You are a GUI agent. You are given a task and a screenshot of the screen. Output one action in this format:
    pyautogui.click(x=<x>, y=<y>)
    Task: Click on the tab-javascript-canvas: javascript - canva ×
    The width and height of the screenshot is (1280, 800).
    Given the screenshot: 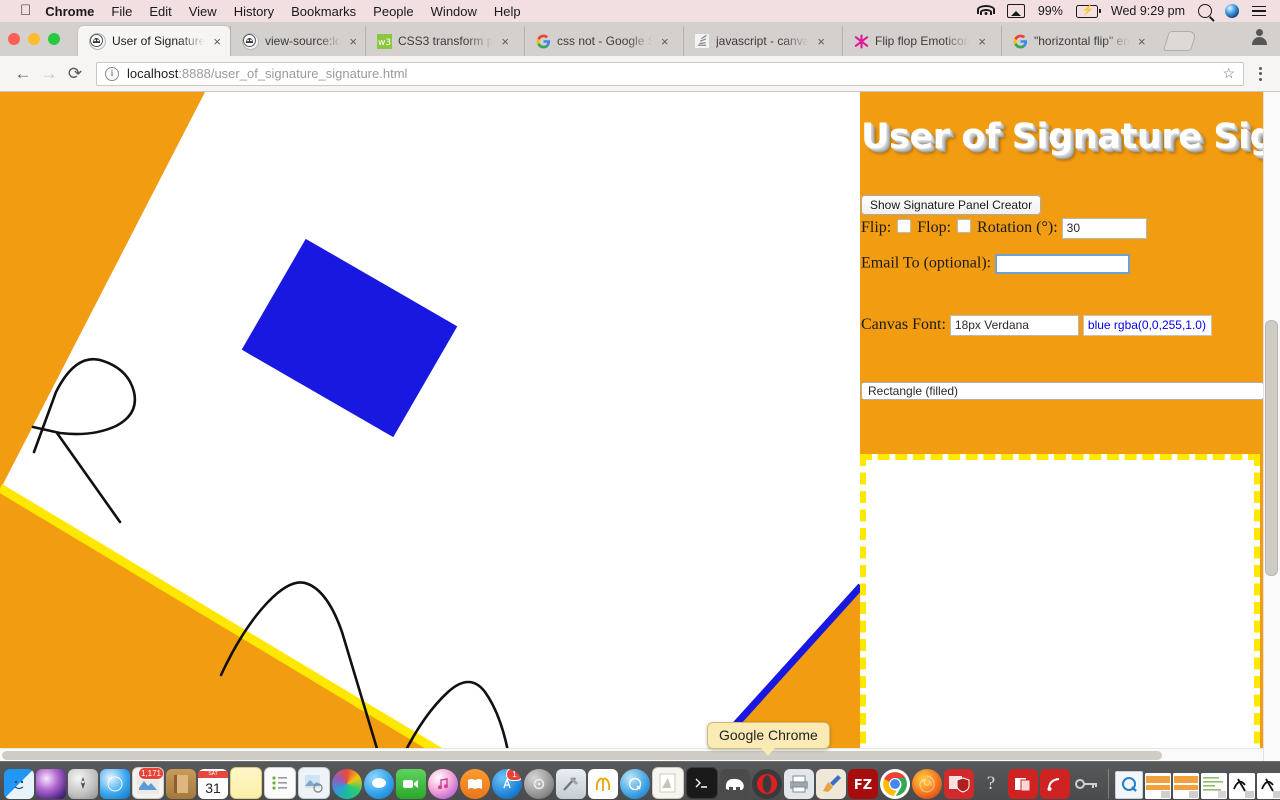 What is the action you would take?
    pyautogui.click(x=762, y=41)
    